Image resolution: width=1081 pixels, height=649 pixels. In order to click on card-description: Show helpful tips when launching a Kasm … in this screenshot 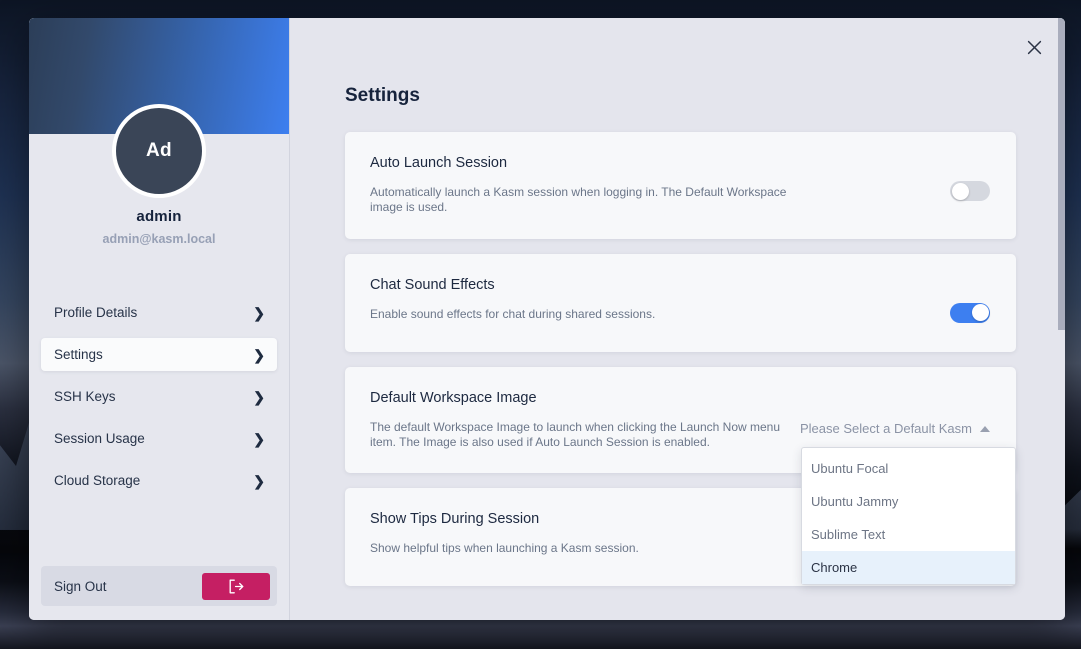, I will do `click(504, 548)`.